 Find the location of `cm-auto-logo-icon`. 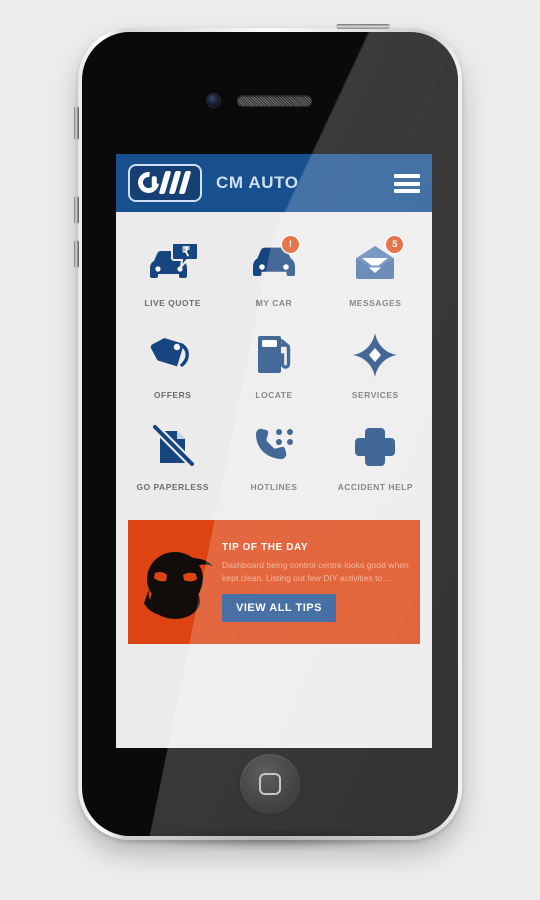

cm-auto-logo-icon is located at coordinates (165, 183).